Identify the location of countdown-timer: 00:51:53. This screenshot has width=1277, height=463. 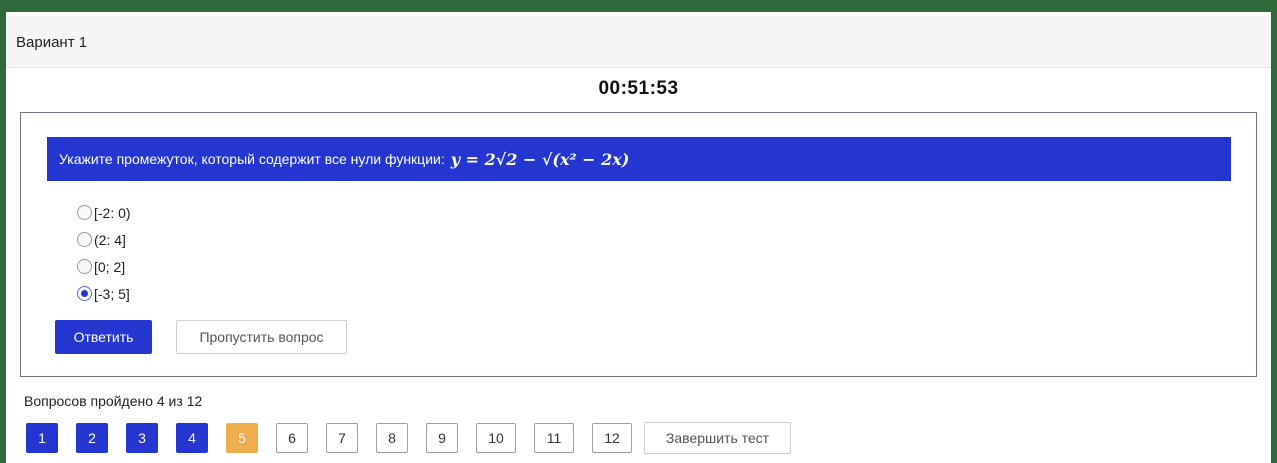
(638, 88).